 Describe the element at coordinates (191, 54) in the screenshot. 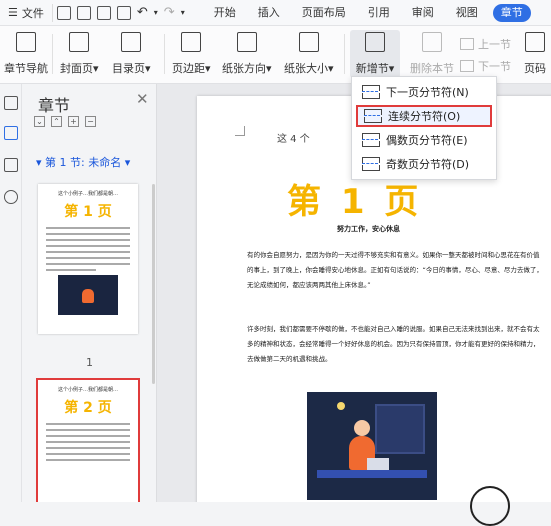

I see `margin-button: 页边距▾` at that location.